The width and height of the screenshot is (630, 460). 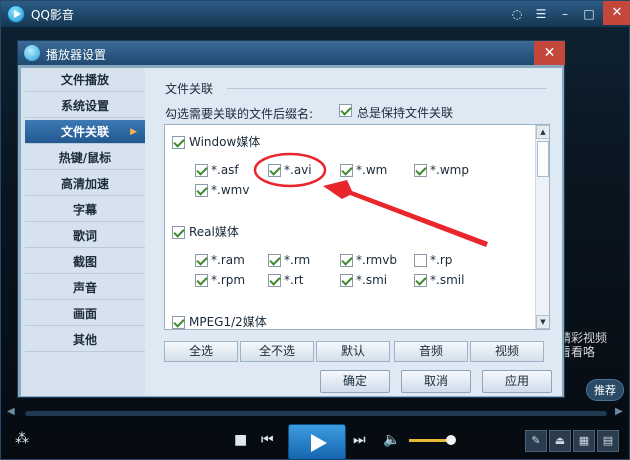 I want to click on ext-smil: *.smil, so click(x=439, y=280).